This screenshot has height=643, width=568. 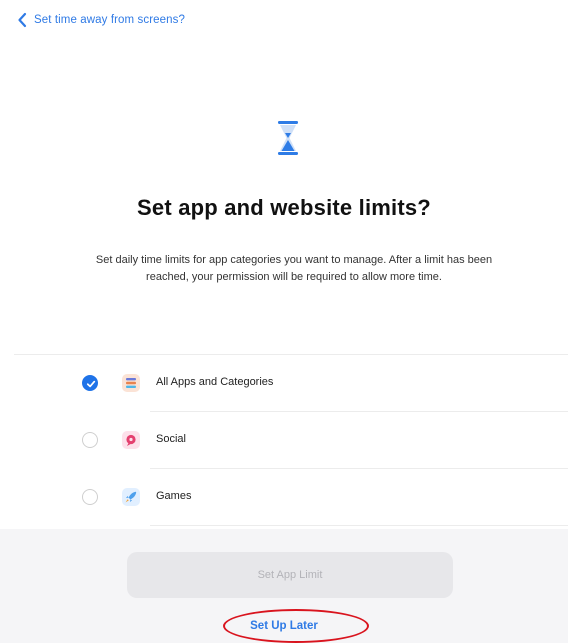 I want to click on option-social: Social, so click(x=284, y=440).